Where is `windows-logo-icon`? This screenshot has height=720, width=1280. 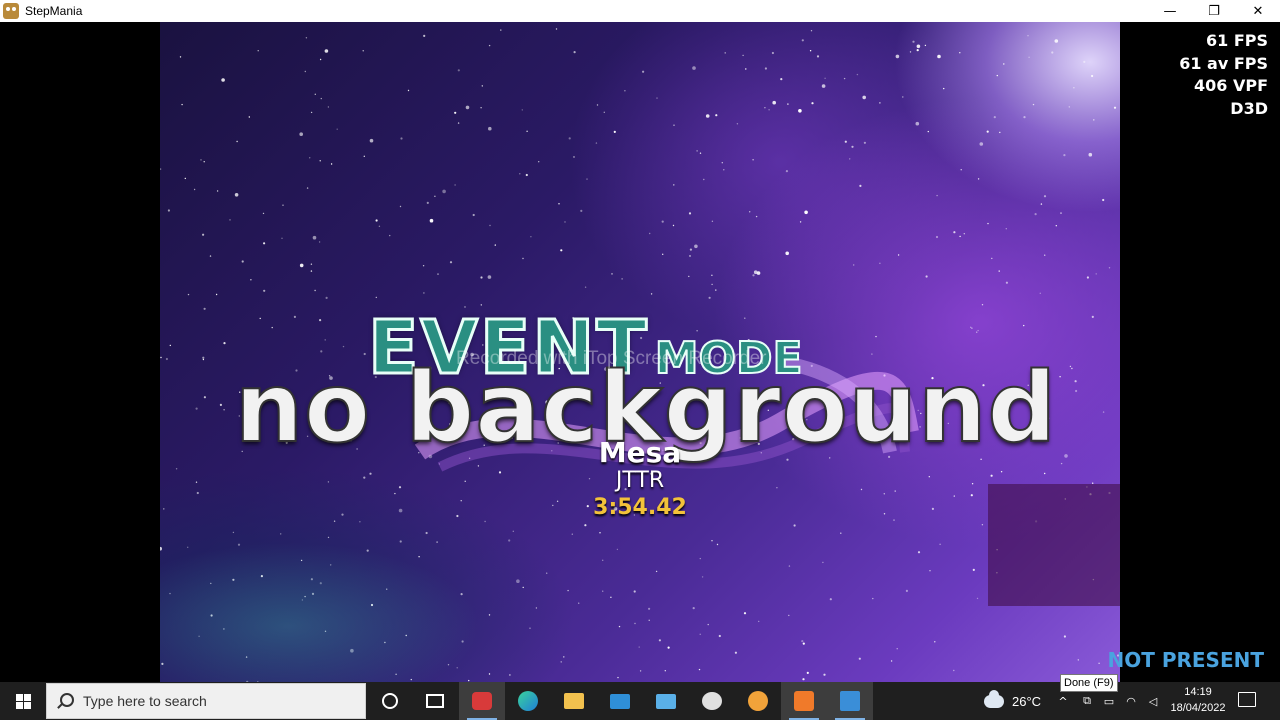 windows-logo-icon is located at coordinates (23, 701).